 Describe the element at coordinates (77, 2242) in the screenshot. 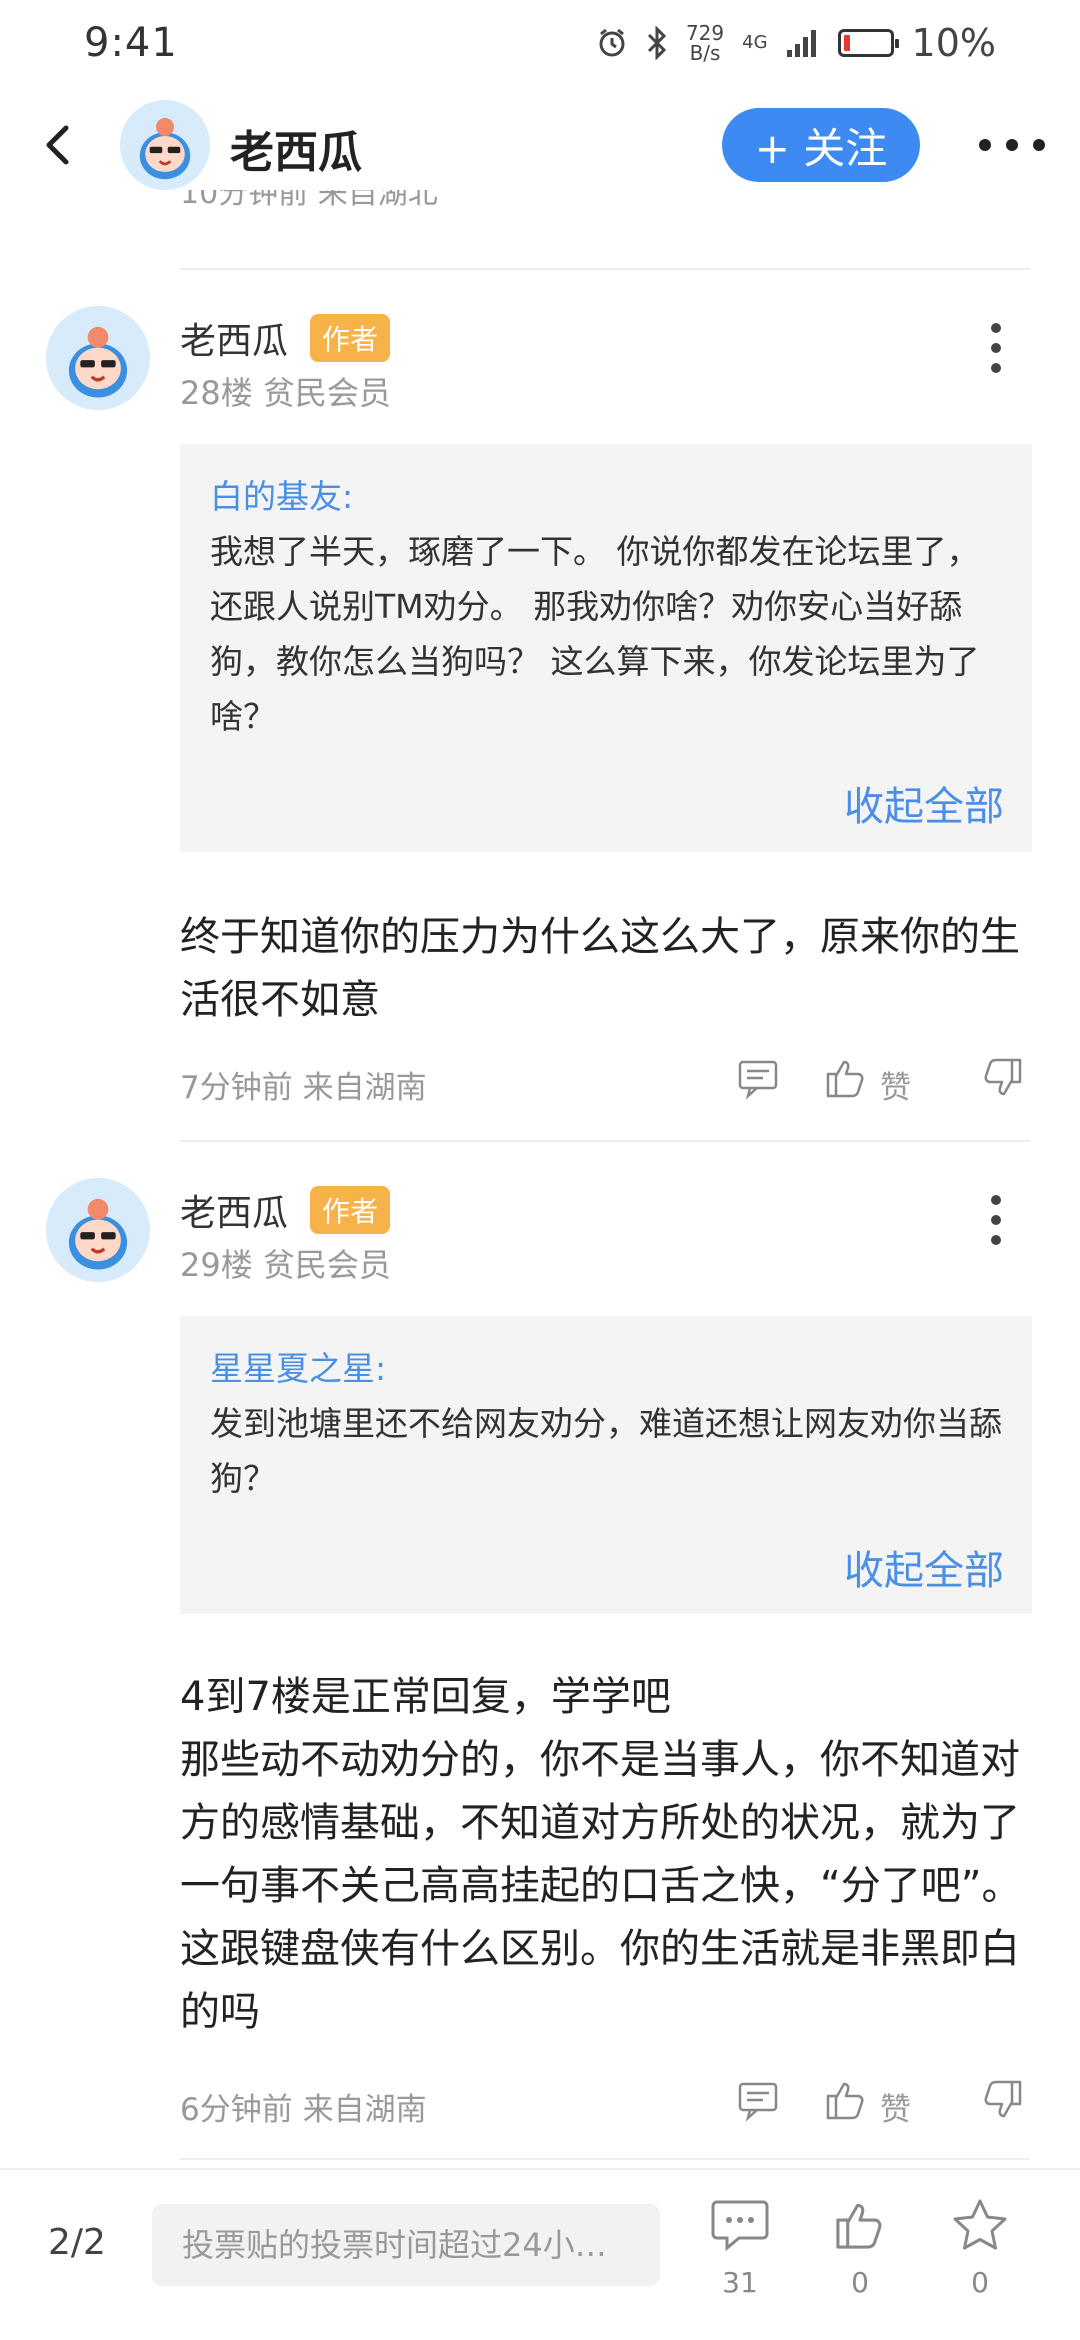

I see `page-indicator: 2/2` at that location.